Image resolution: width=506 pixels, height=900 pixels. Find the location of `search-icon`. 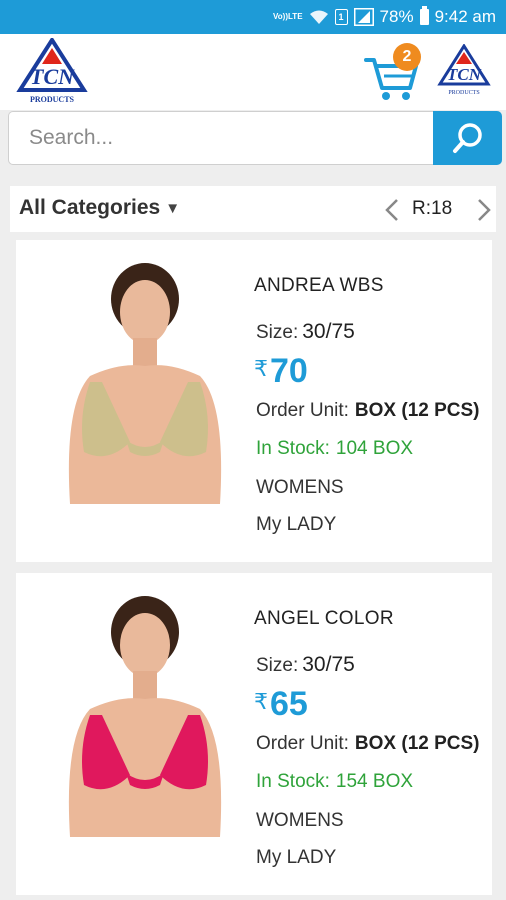

search-icon is located at coordinates (467, 138).